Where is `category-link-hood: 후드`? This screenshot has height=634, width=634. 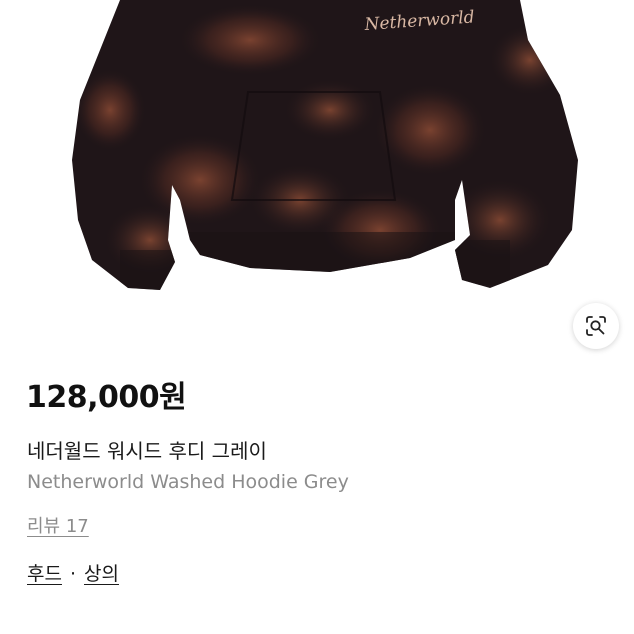 category-link-hood: 후드 is located at coordinates (44, 574).